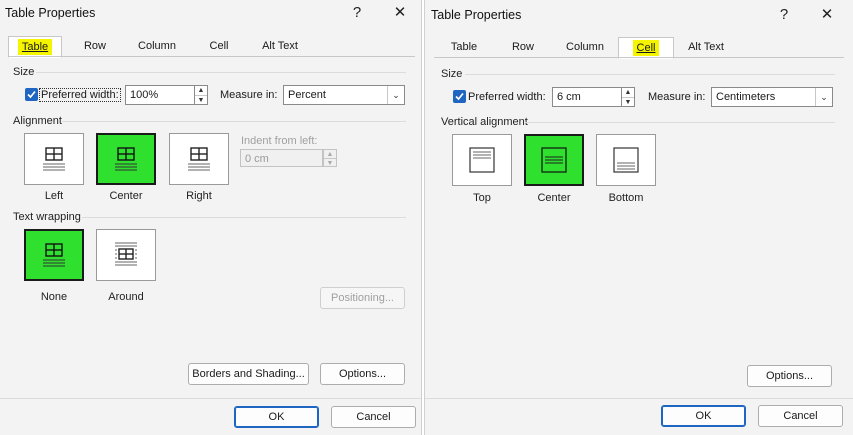  What do you see at coordinates (587, 97) in the screenshot?
I see `preferred-width-input: 6 cm` at bounding box center [587, 97].